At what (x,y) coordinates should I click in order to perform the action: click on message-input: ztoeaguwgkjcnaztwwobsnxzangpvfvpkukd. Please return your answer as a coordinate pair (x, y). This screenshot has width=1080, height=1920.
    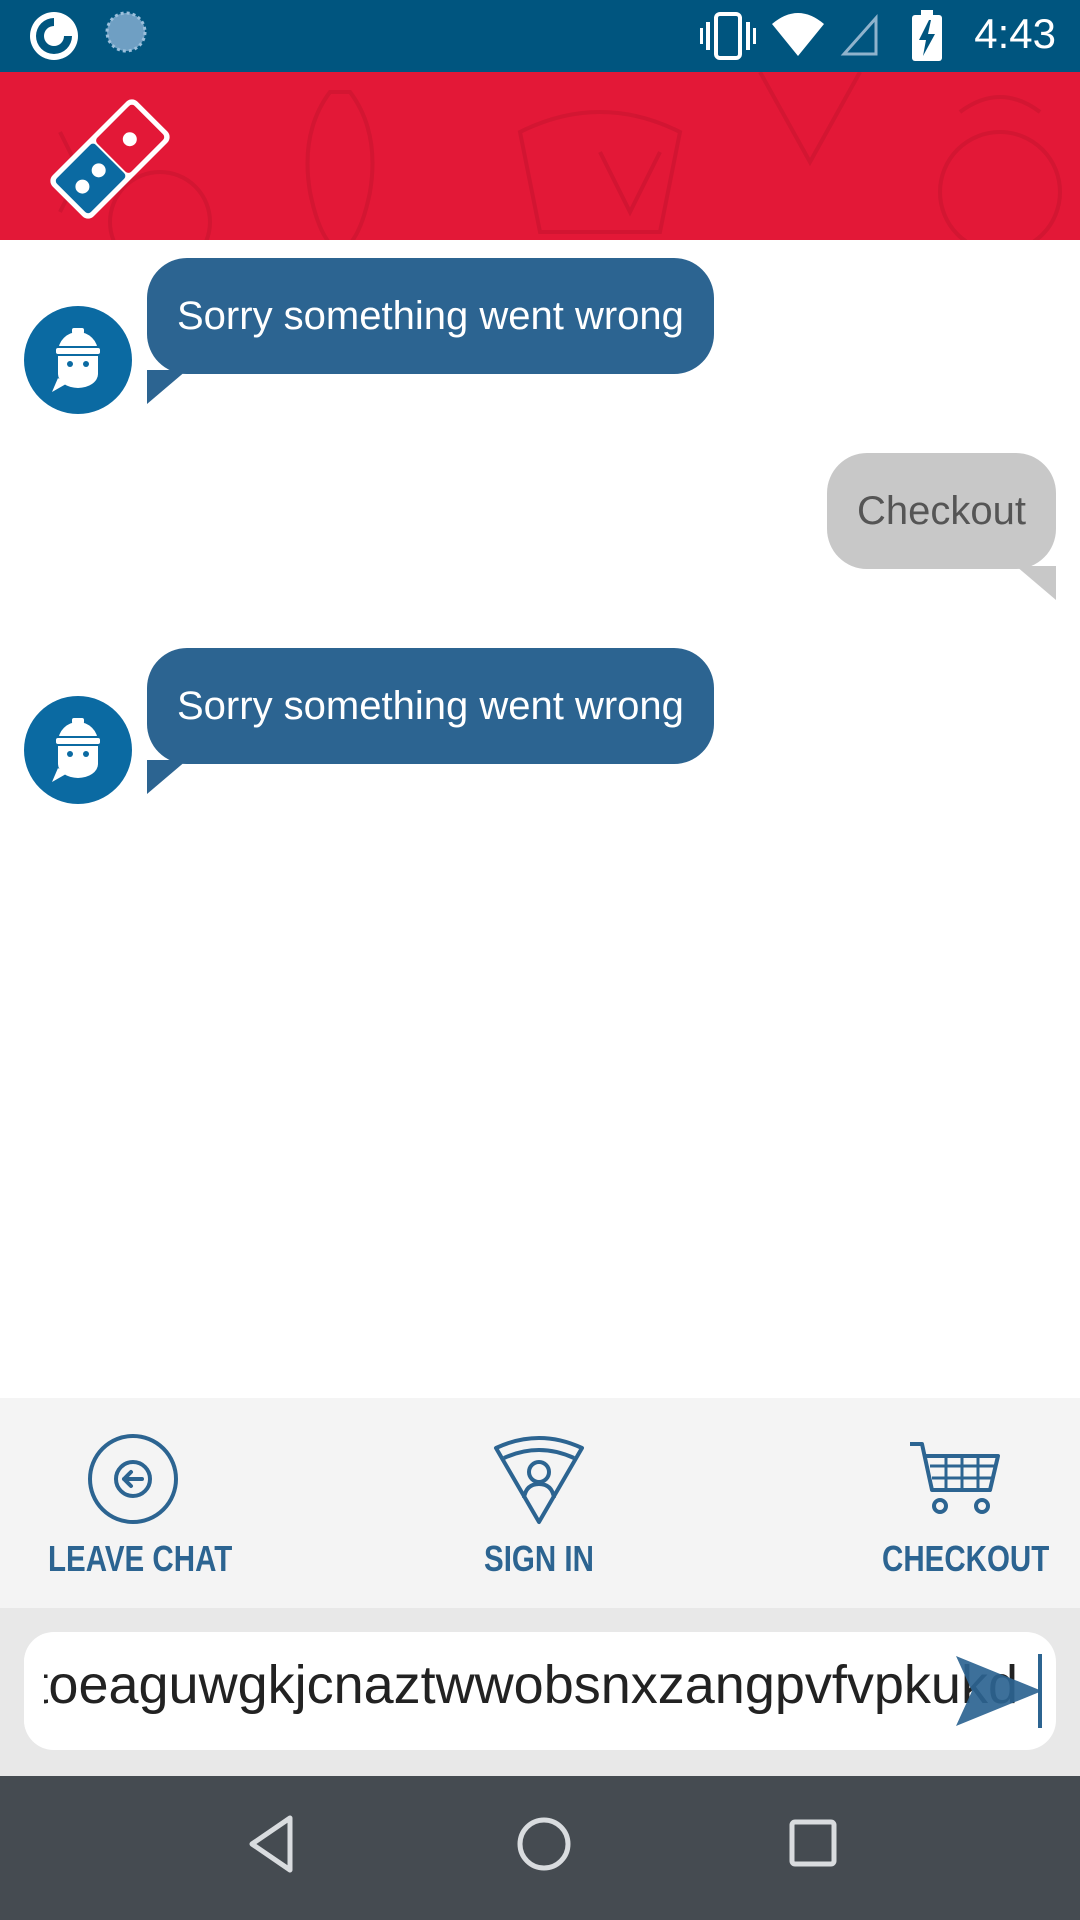
    Looking at the image, I should click on (540, 1691).